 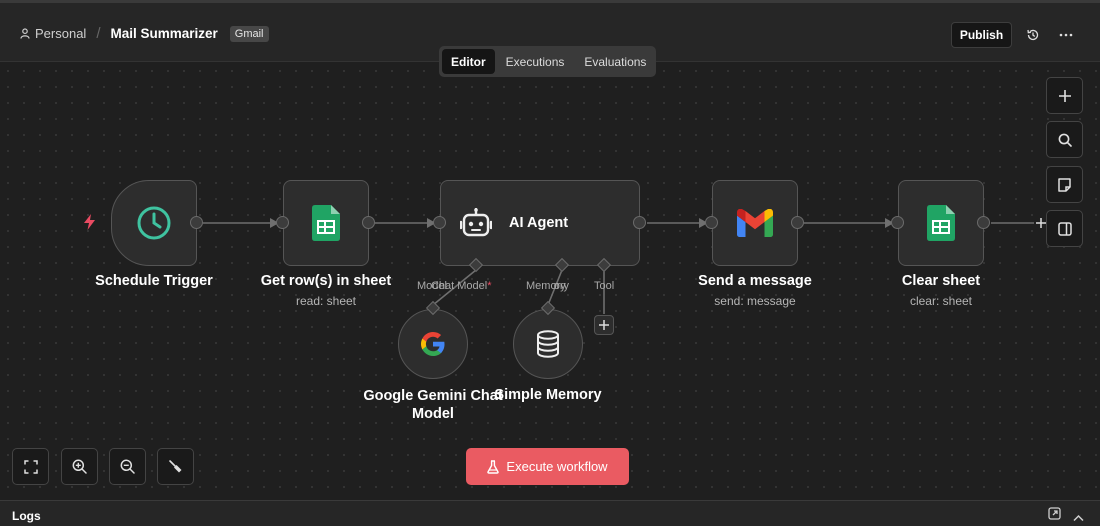 I want to click on node-title: Clear sheet, so click(x=941, y=281).